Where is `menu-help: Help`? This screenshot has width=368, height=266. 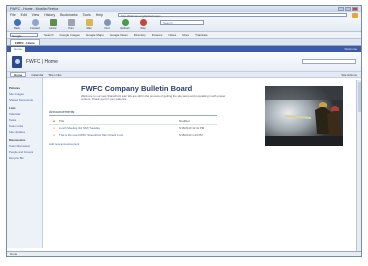
menu-help: Help is located at coordinates (99, 15).